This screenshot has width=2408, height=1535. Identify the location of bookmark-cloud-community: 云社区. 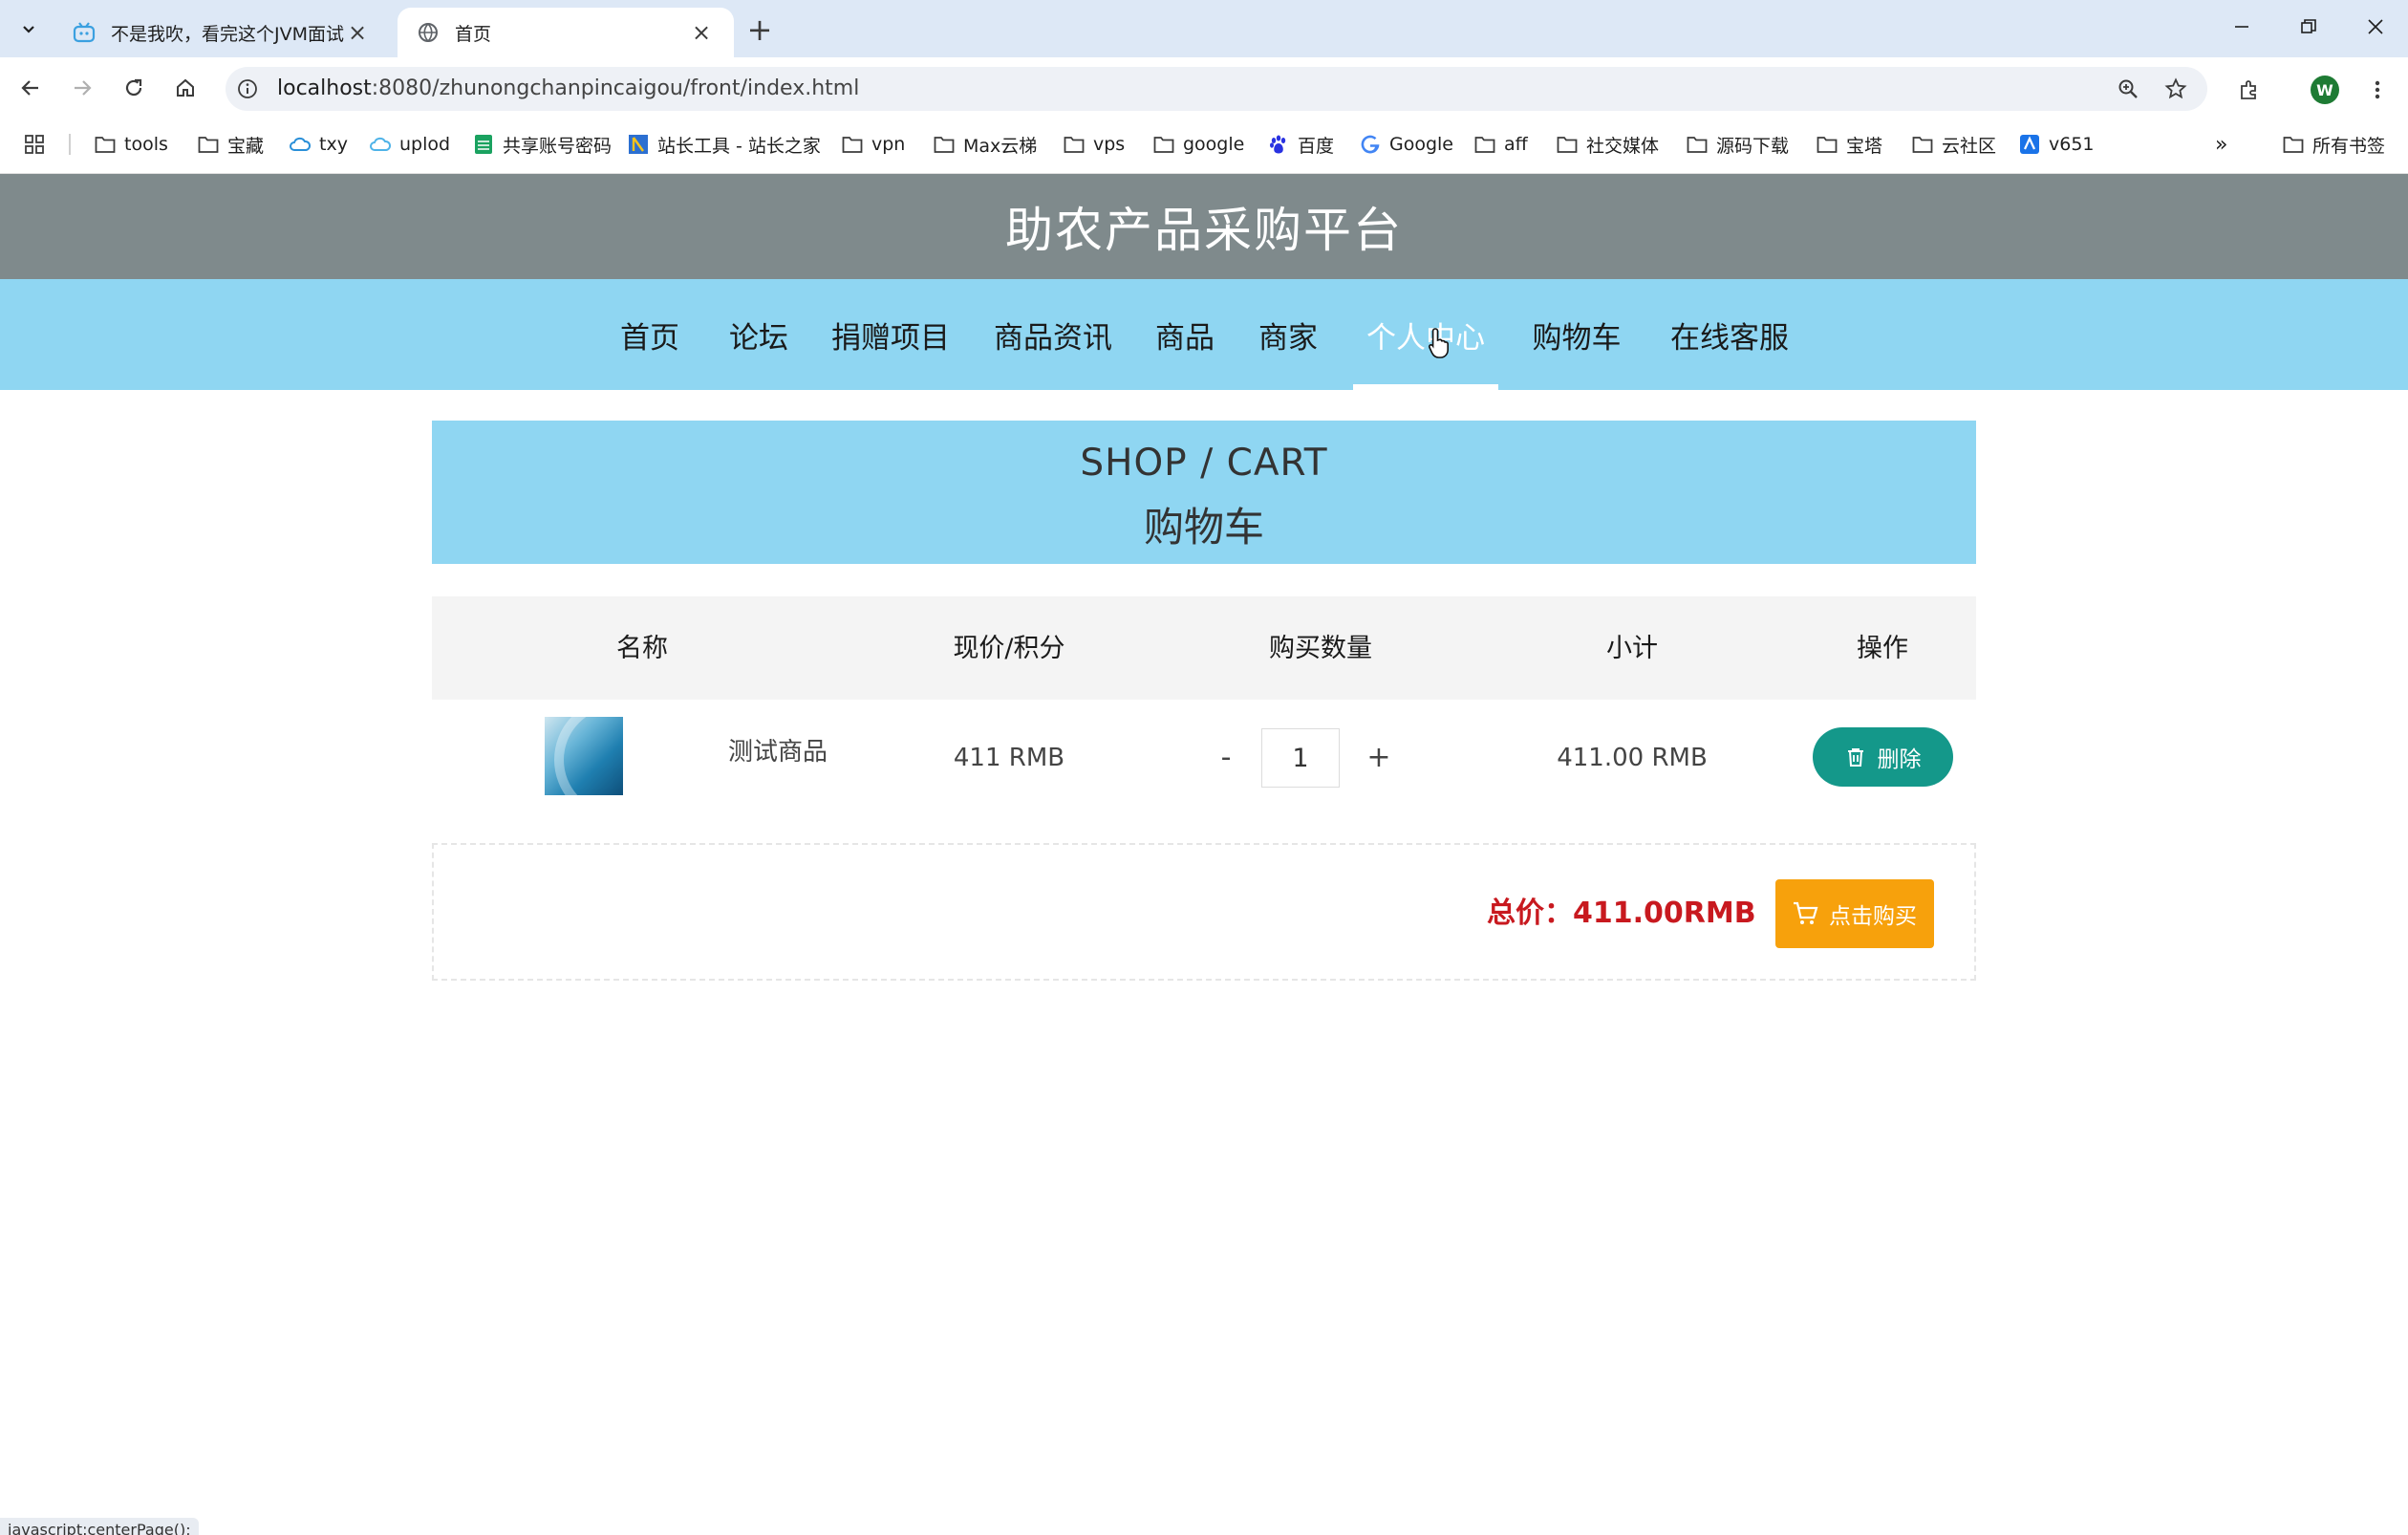
(1954, 144).